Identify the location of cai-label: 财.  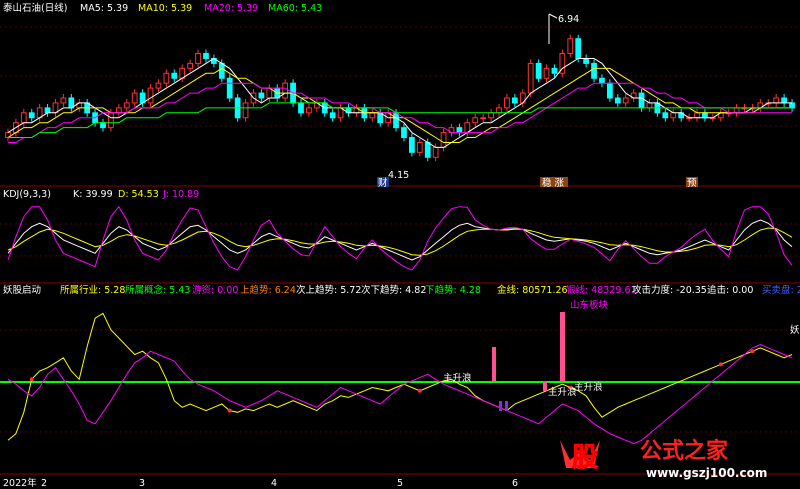
(383, 183).